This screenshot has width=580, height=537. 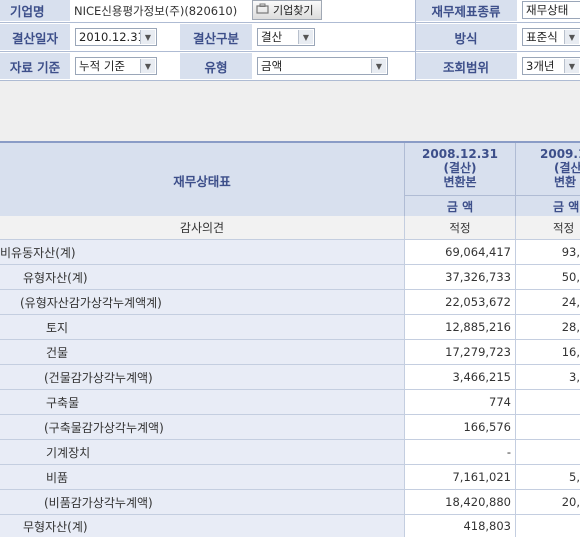 I want to click on row-value-1: 17,279,723, so click(x=459, y=352).